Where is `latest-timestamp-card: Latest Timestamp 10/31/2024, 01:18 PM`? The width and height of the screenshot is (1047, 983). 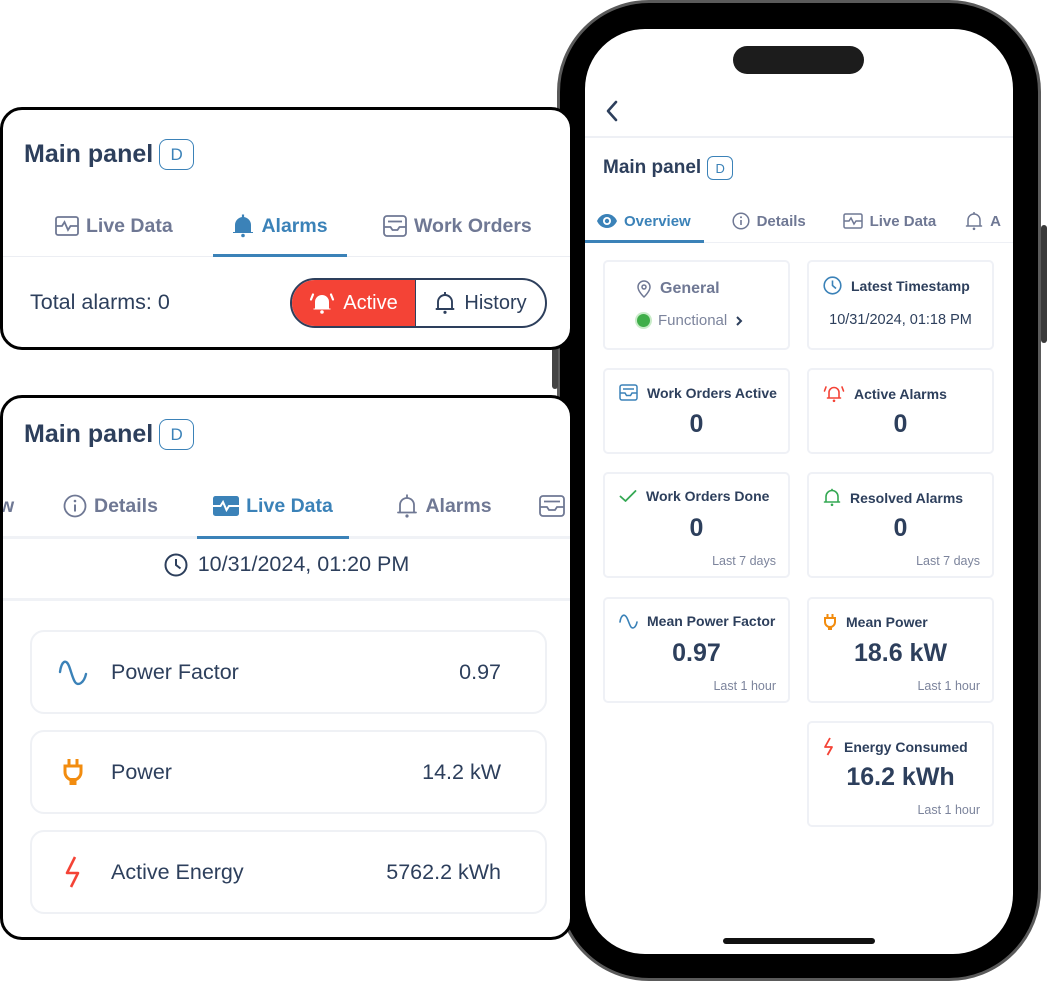
latest-timestamp-card: Latest Timestamp 10/31/2024, 01:18 PM is located at coordinates (900, 305).